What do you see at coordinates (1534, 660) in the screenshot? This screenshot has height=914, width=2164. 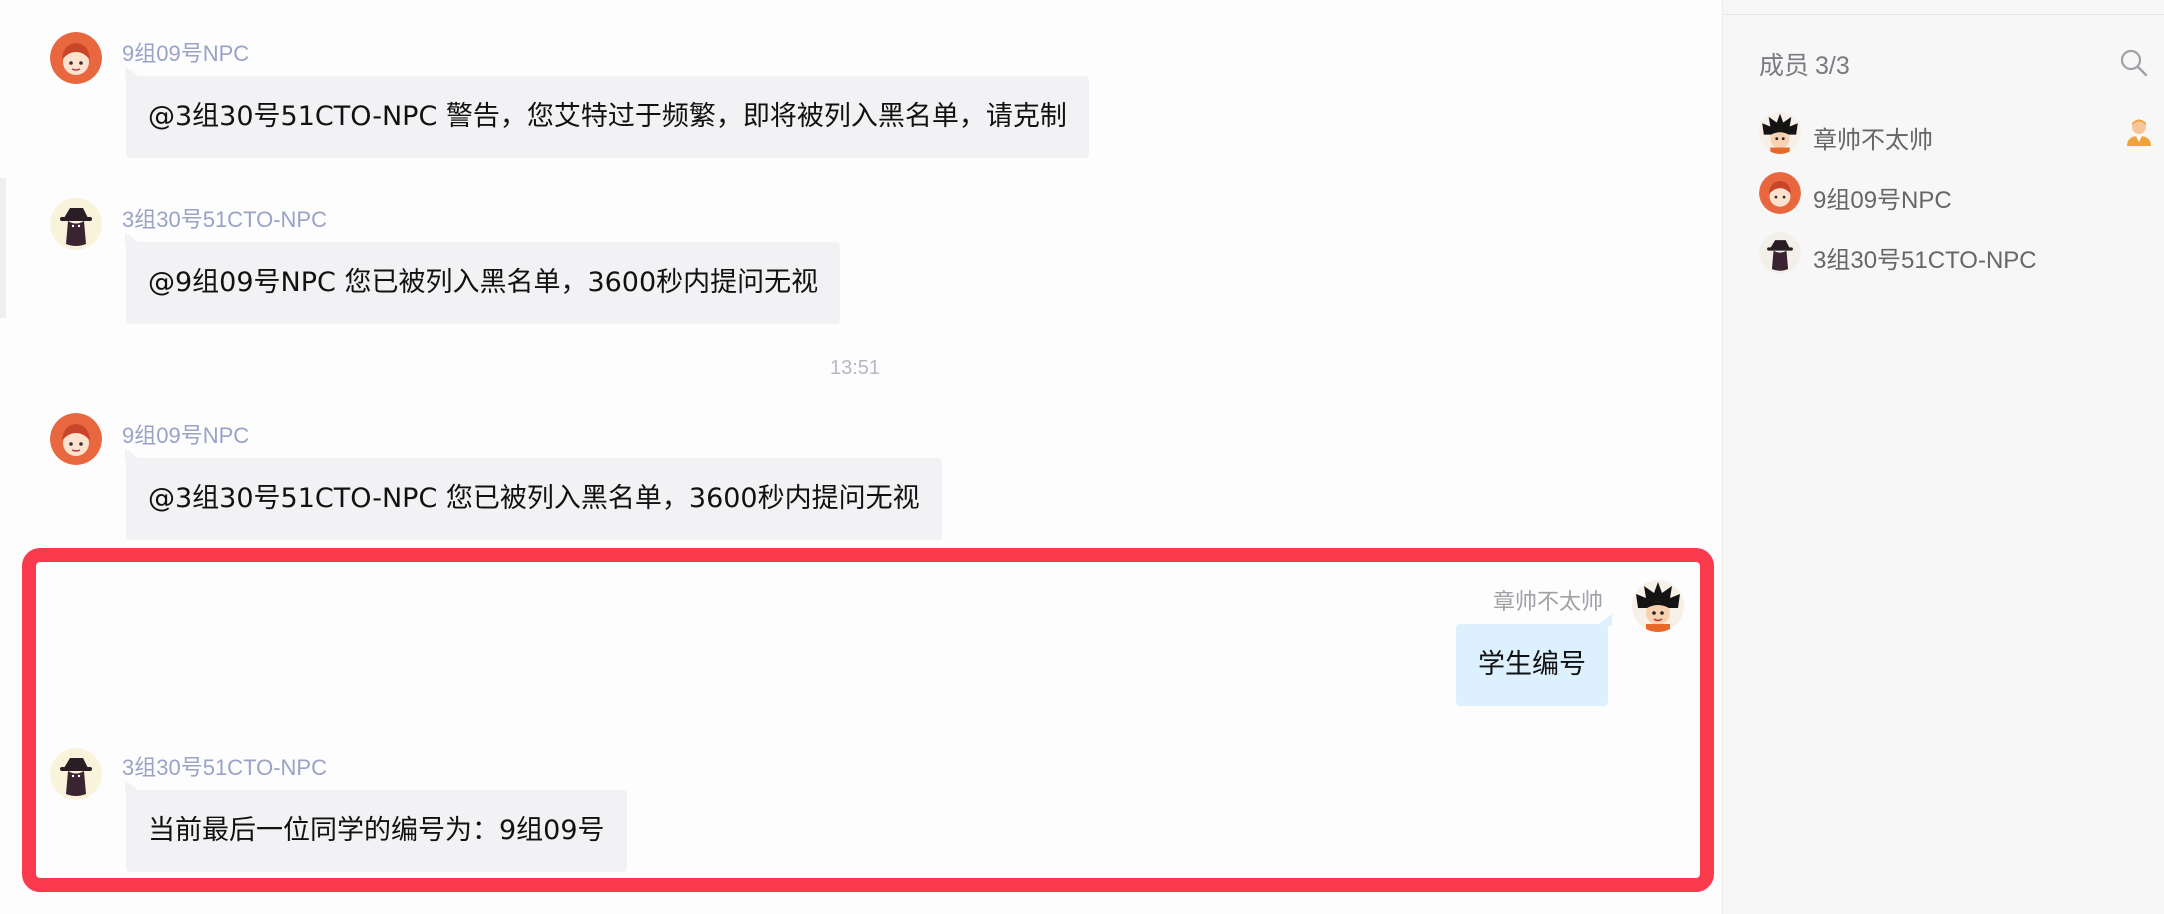 I see `message-bubble: 学生编号` at bounding box center [1534, 660].